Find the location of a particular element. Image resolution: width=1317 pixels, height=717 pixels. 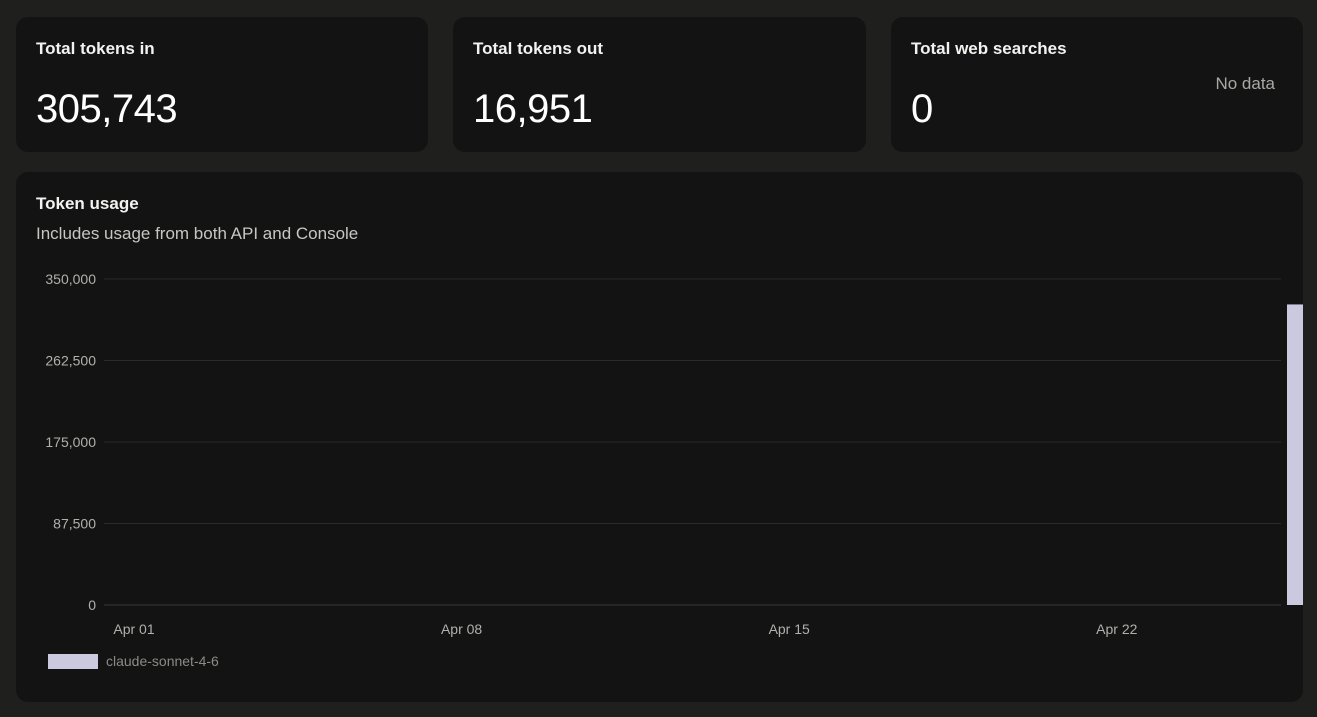

chart-legend: claude-sonnet-4-6 is located at coordinates (133, 661).